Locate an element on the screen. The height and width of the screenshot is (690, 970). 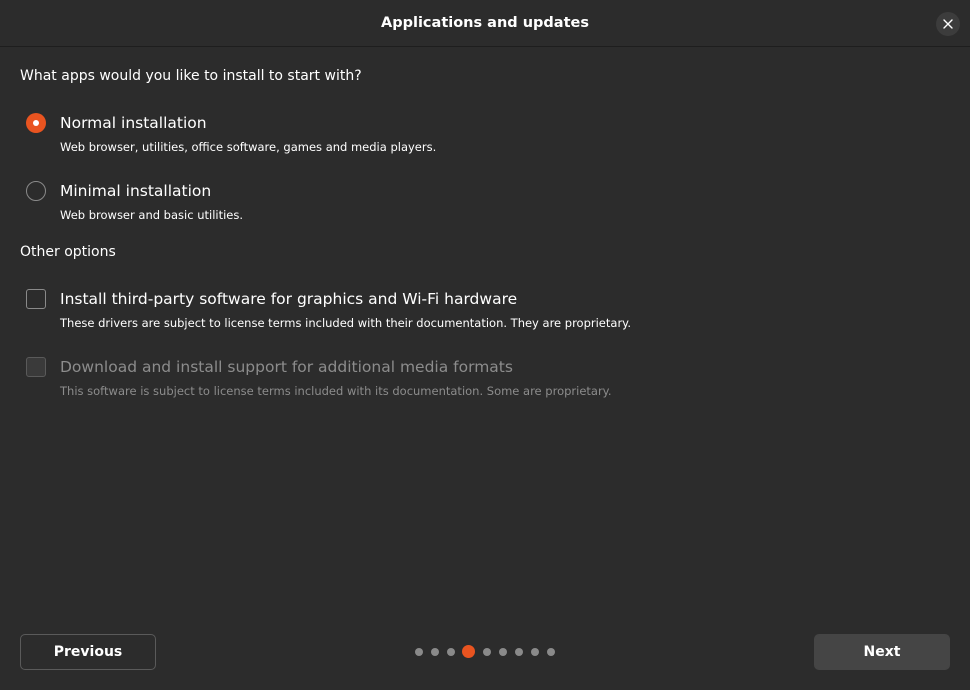
normal-installation-radio is located at coordinates (36, 123).